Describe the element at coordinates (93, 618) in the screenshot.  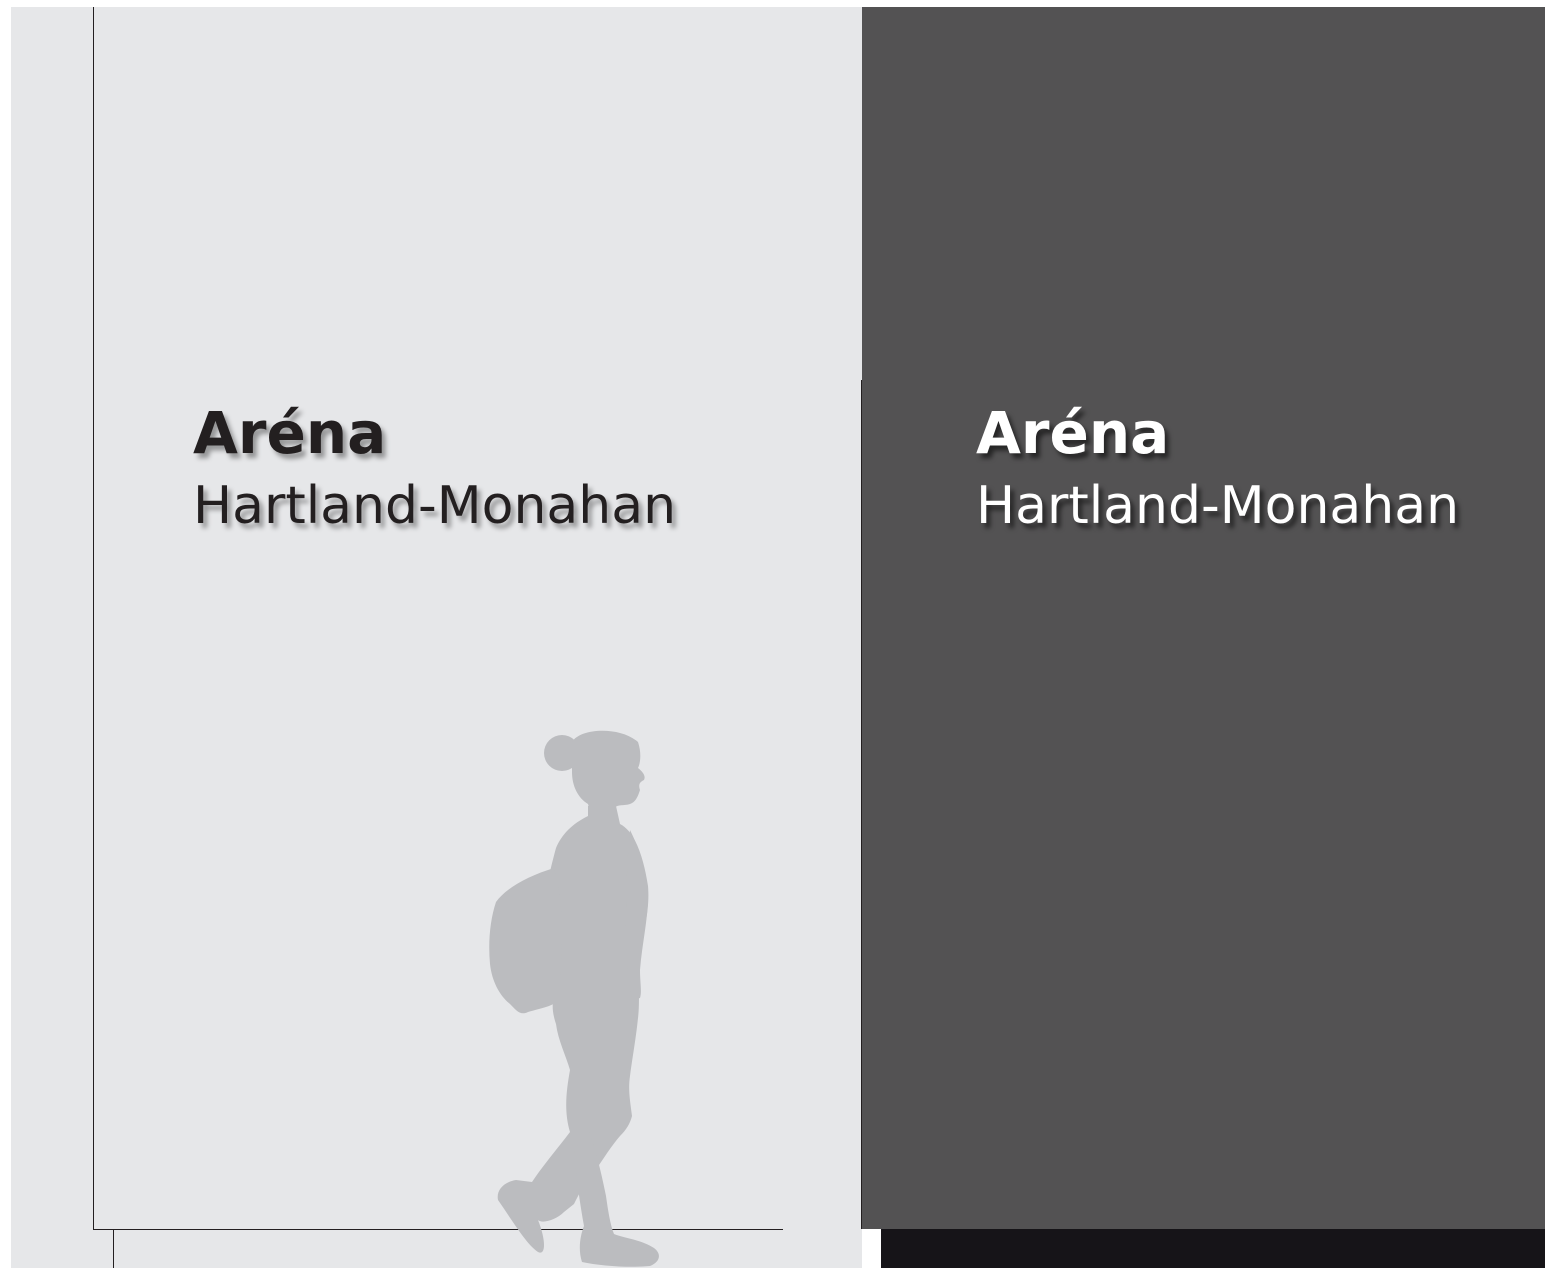
I see `wall-vertical-line` at that location.